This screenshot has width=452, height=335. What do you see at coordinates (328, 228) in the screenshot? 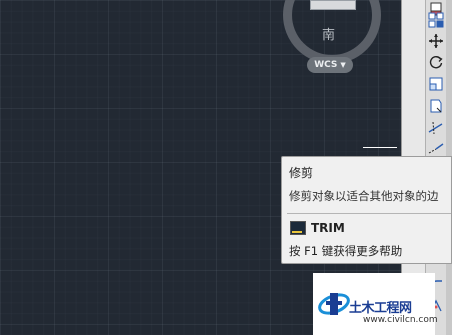
I see `tooltip-command-name: TRIM` at bounding box center [328, 228].